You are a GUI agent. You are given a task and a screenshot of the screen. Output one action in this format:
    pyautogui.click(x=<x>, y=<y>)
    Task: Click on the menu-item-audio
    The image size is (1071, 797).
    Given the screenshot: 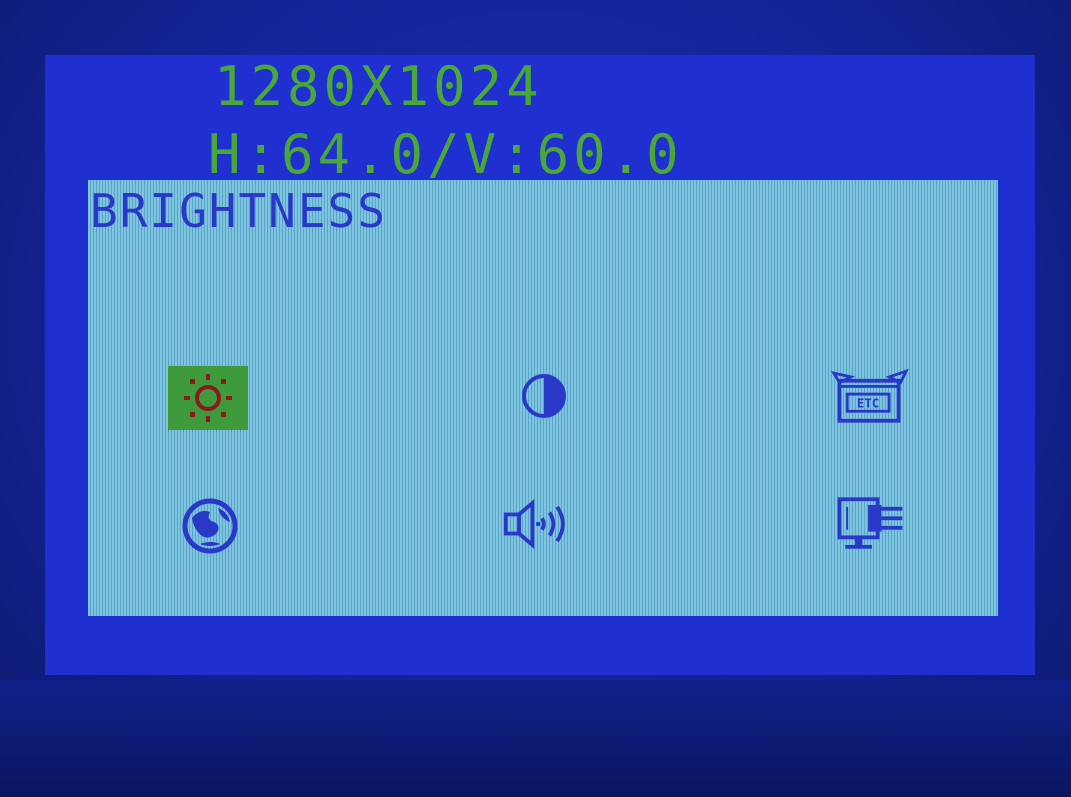 What is the action you would take?
    pyautogui.click(x=540, y=524)
    